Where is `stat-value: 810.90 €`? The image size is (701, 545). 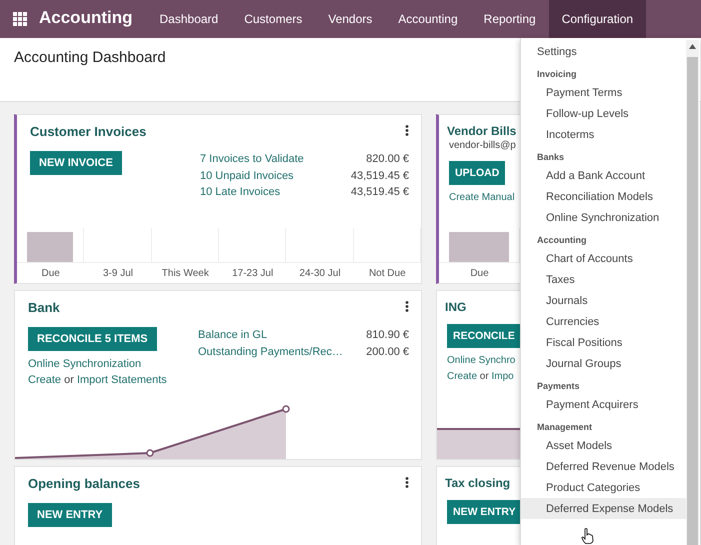
stat-value: 810.90 € is located at coordinates (387, 335).